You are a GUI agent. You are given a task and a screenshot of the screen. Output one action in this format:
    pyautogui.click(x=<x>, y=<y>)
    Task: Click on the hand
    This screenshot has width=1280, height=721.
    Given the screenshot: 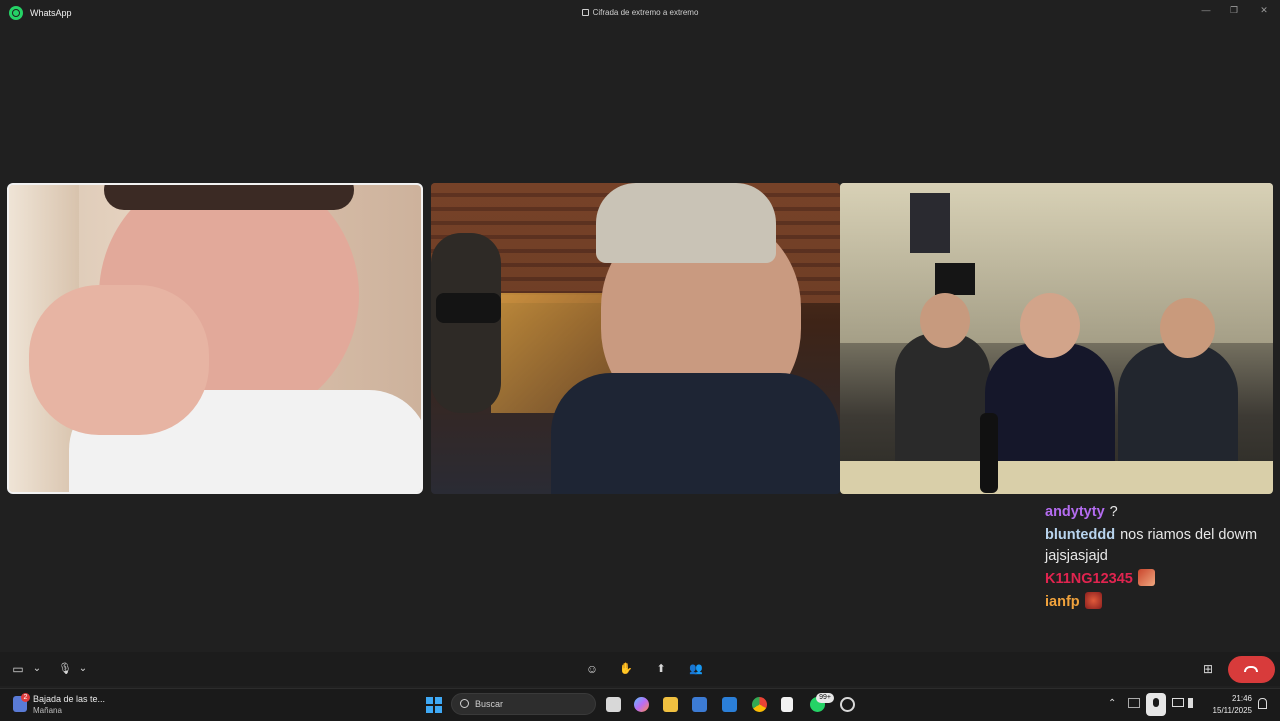 What is the action you would take?
    pyautogui.click(x=119, y=360)
    